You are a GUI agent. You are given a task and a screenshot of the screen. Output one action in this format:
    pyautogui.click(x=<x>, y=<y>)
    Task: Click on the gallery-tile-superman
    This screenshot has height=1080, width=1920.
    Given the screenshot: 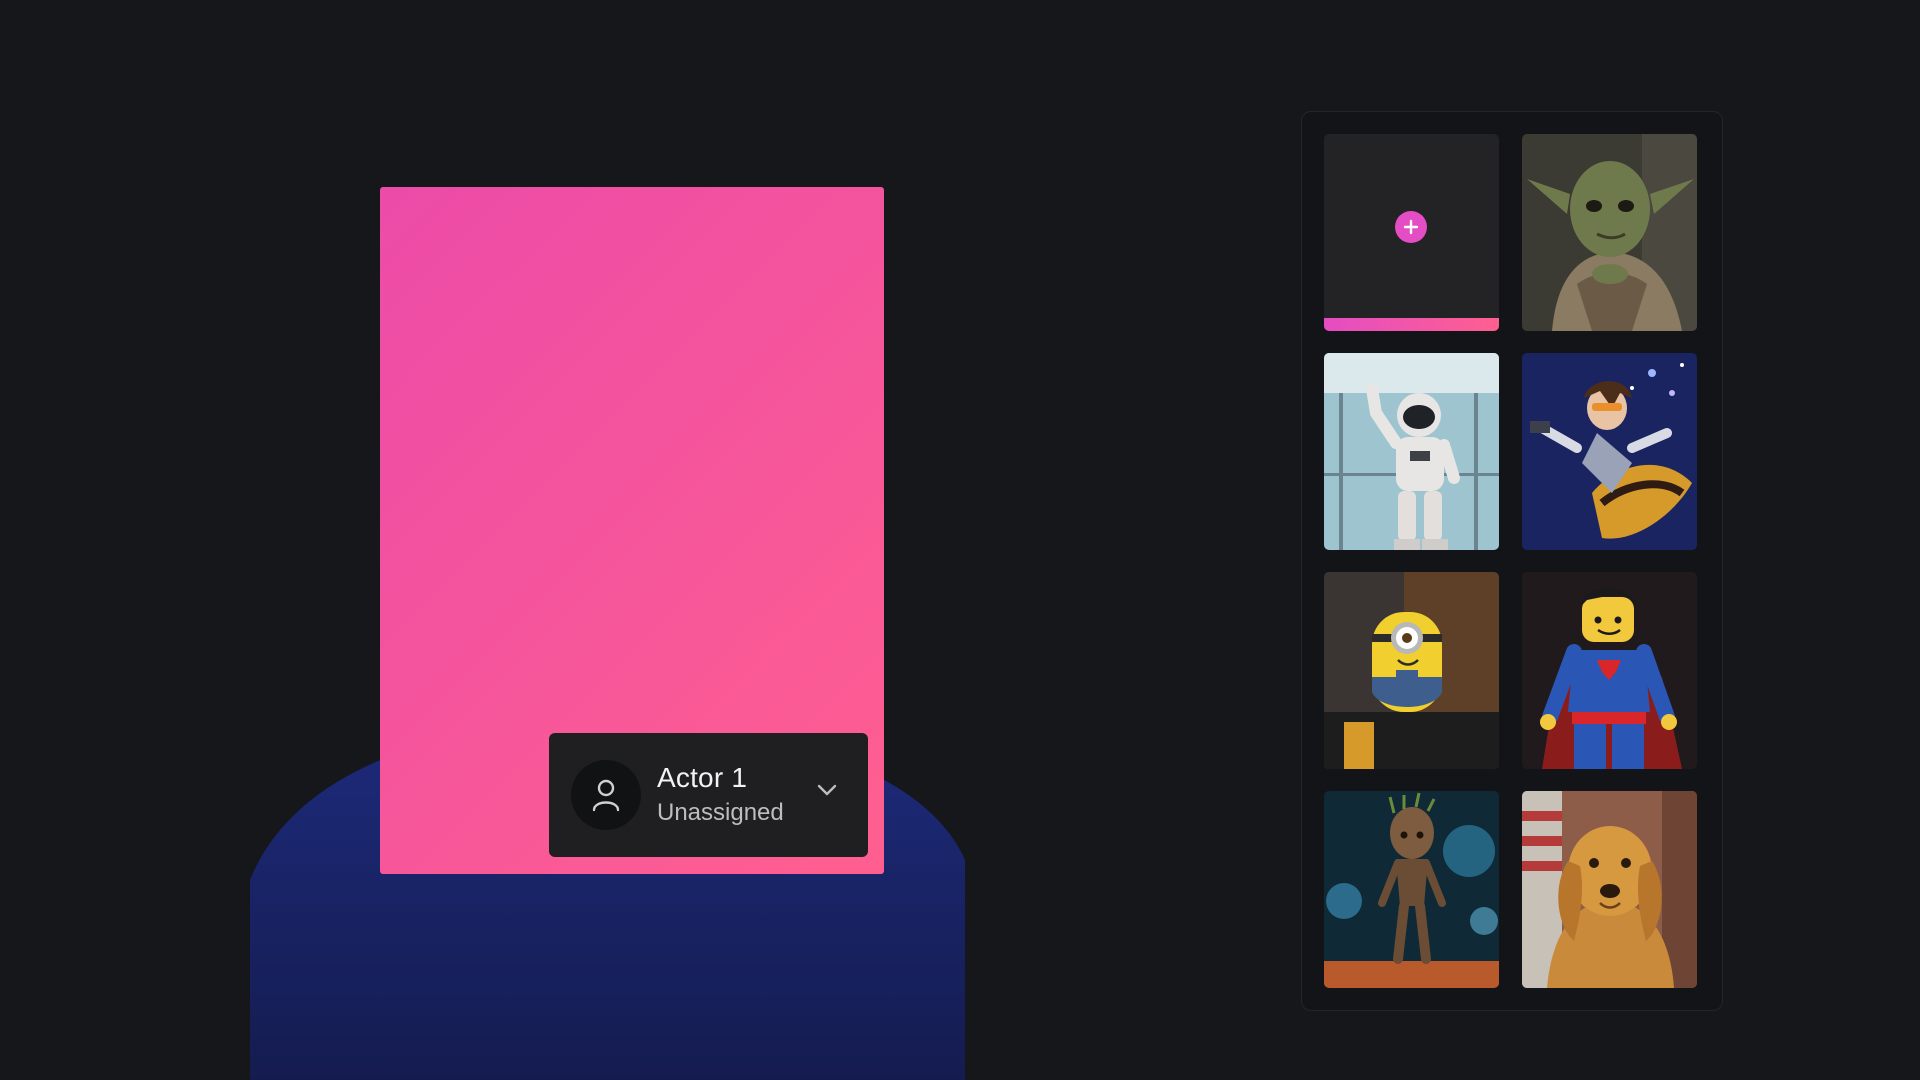 What is the action you would take?
    pyautogui.click(x=1609, y=670)
    